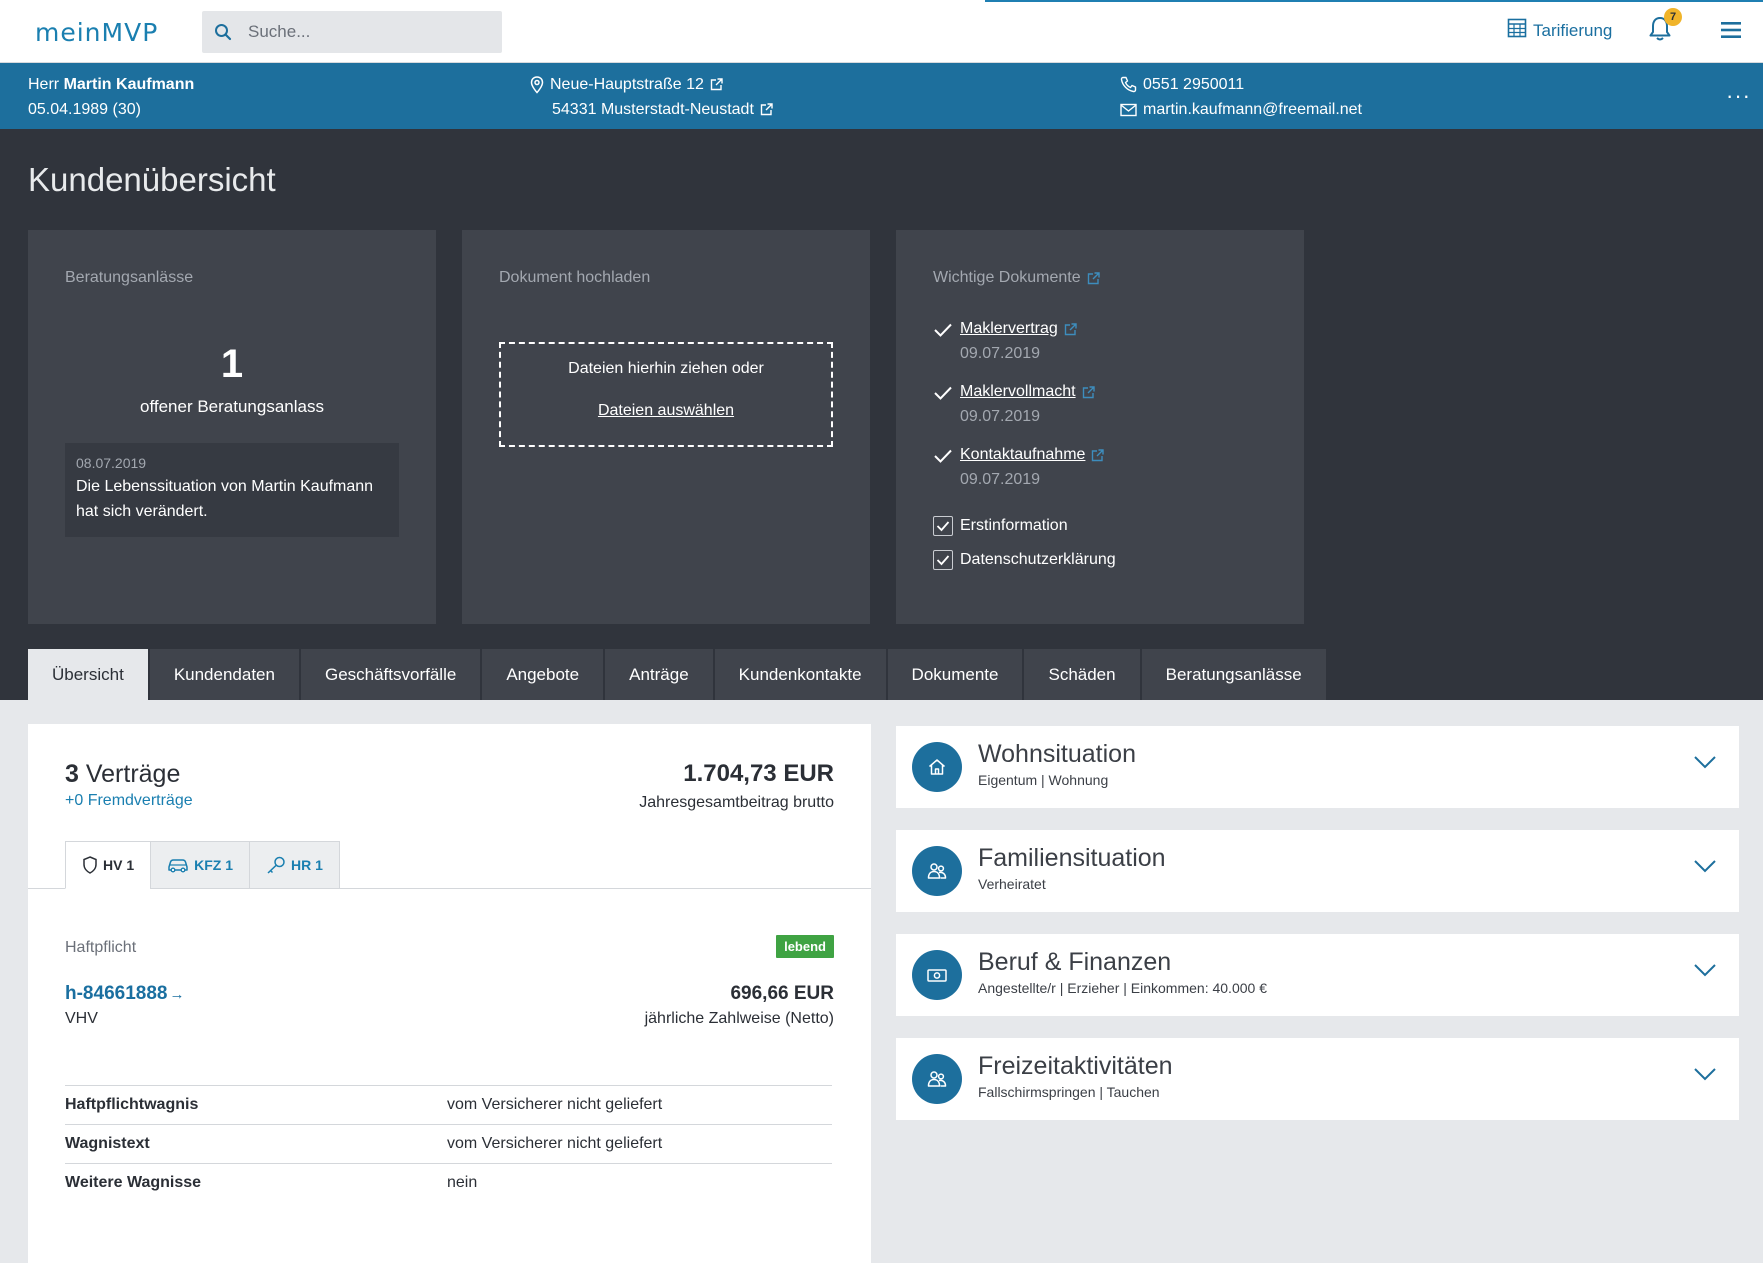 The height and width of the screenshot is (1263, 1763). What do you see at coordinates (276, 865) in the screenshot?
I see `key-icon` at bounding box center [276, 865].